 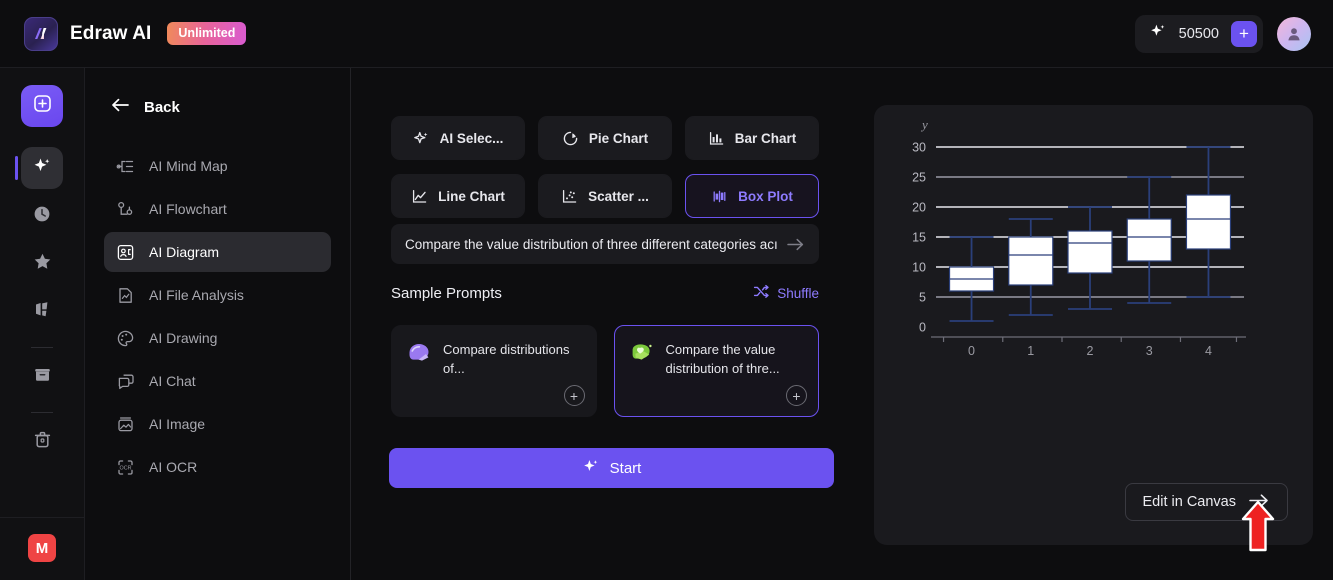 I want to click on star-icon, so click(x=42, y=264).